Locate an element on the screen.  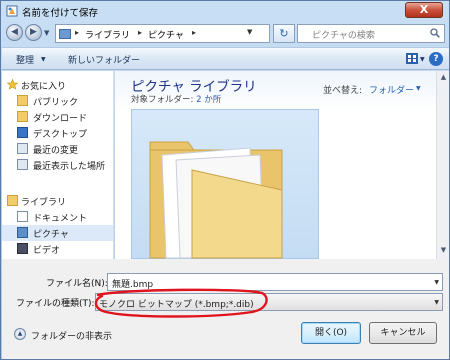
nav-label: 最近表示した場所 is located at coordinates (69, 167).